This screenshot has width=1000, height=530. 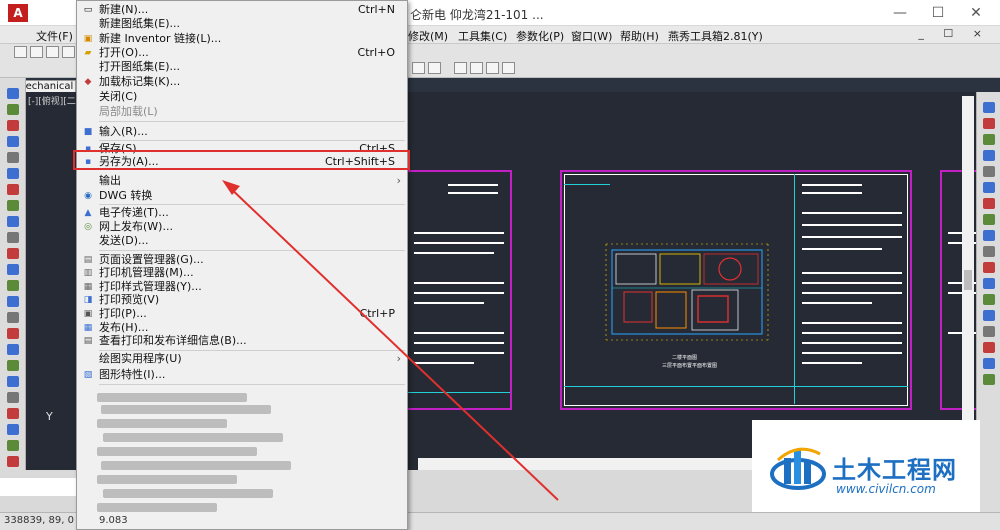 What do you see at coordinates (886, 489) in the screenshot?
I see `watermark-url: www.civilcn.com` at bounding box center [886, 489].